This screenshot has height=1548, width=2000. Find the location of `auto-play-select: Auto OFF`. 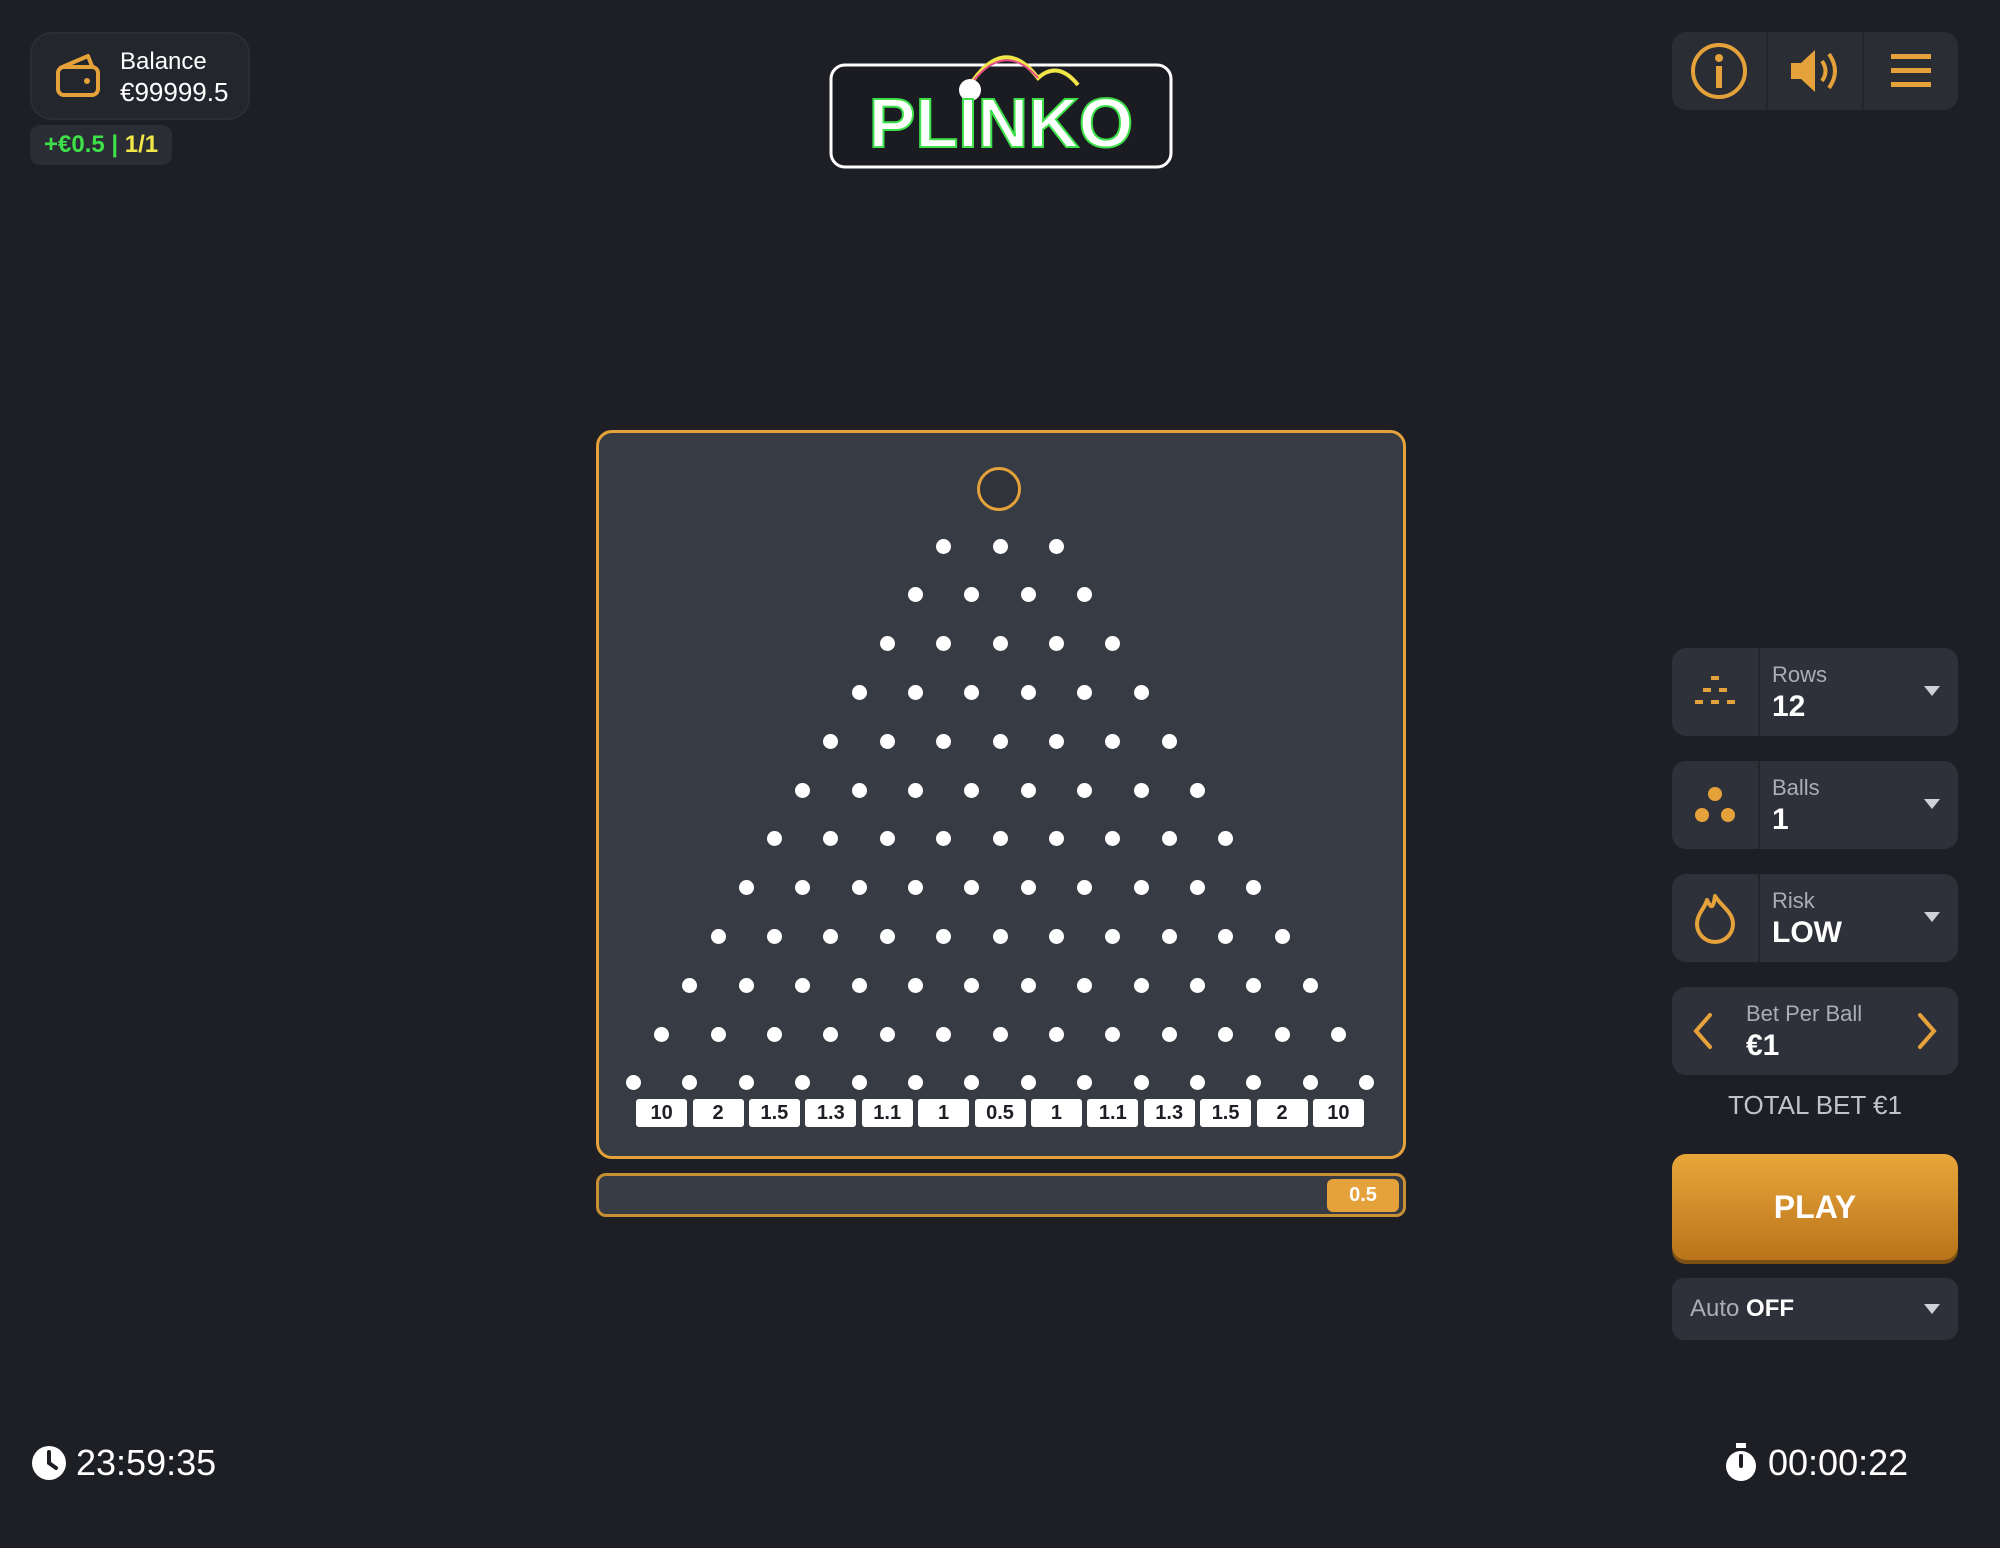

auto-play-select: Auto OFF is located at coordinates (1815, 1309).